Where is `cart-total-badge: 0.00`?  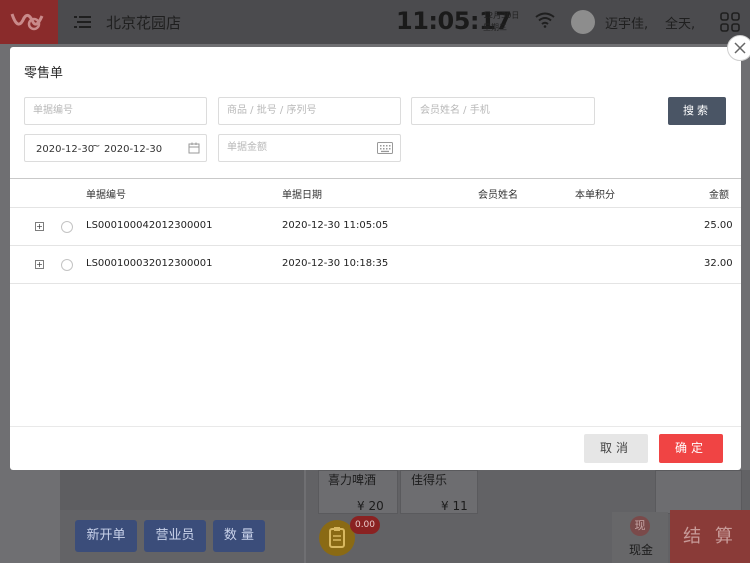 cart-total-badge: 0.00 is located at coordinates (365, 525).